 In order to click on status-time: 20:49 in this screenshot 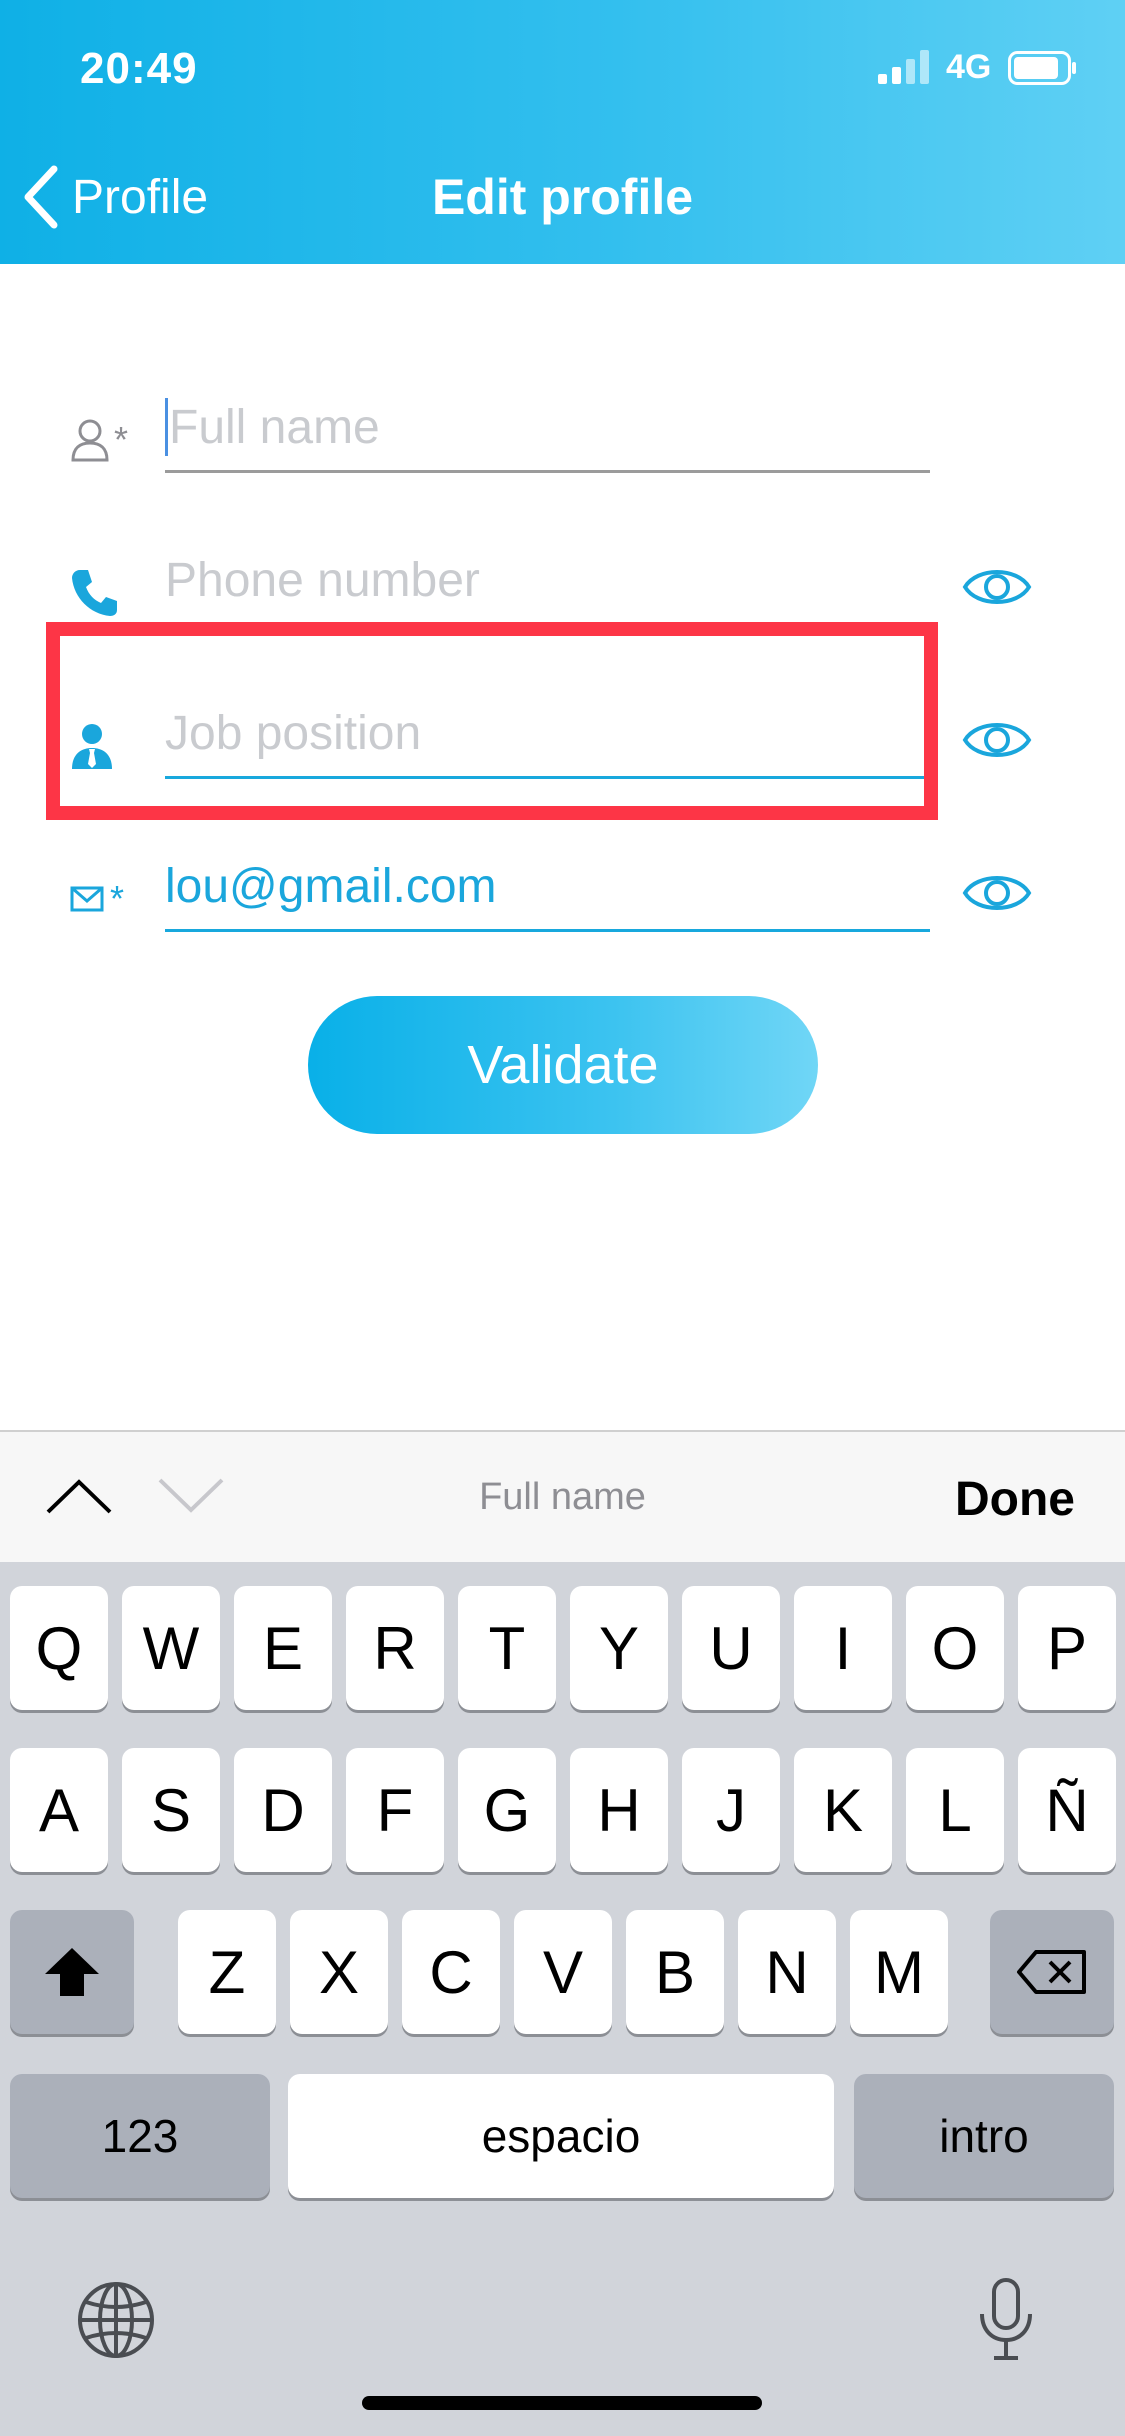, I will do `click(139, 68)`.